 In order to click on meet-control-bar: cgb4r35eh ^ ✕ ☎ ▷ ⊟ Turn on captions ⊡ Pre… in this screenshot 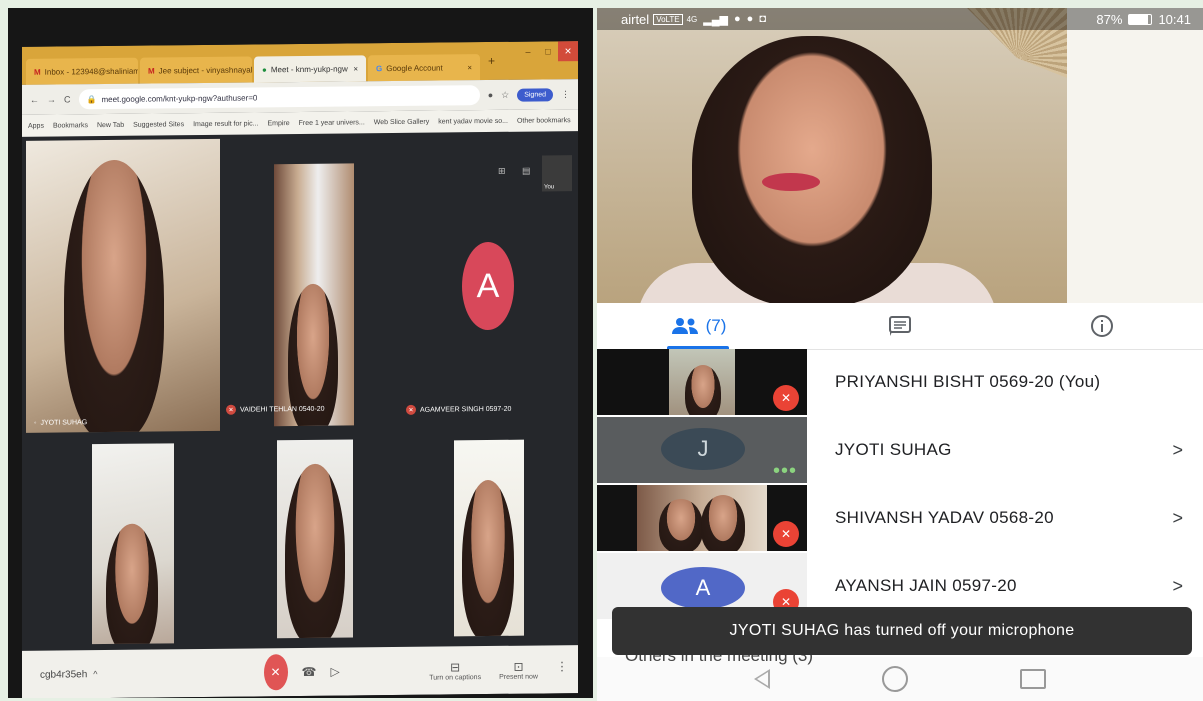, I will do `click(300, 671)`.